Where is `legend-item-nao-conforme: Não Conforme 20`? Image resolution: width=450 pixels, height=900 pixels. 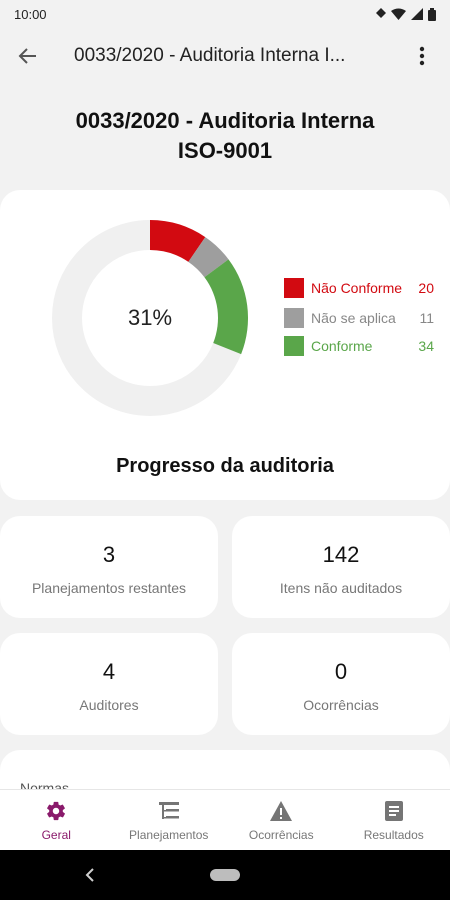
legend-item-nao-conforme: Não Conforme 20 is located at coordinates (359, 288).